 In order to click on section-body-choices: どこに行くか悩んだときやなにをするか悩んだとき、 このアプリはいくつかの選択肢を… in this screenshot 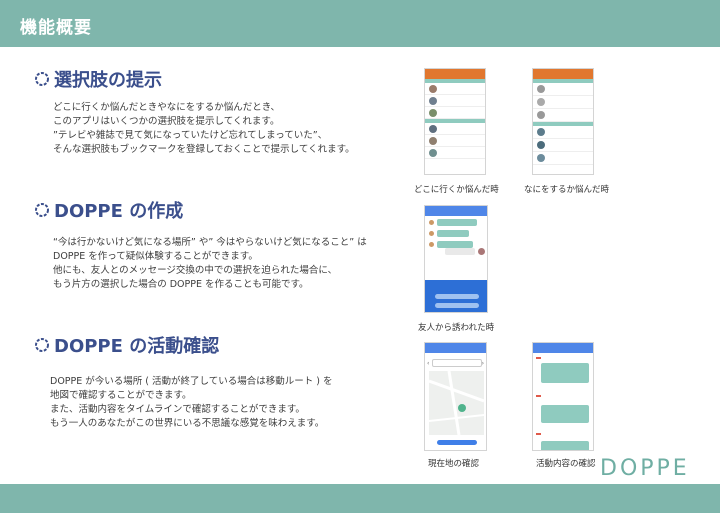, I will do `click(204, 129)`.